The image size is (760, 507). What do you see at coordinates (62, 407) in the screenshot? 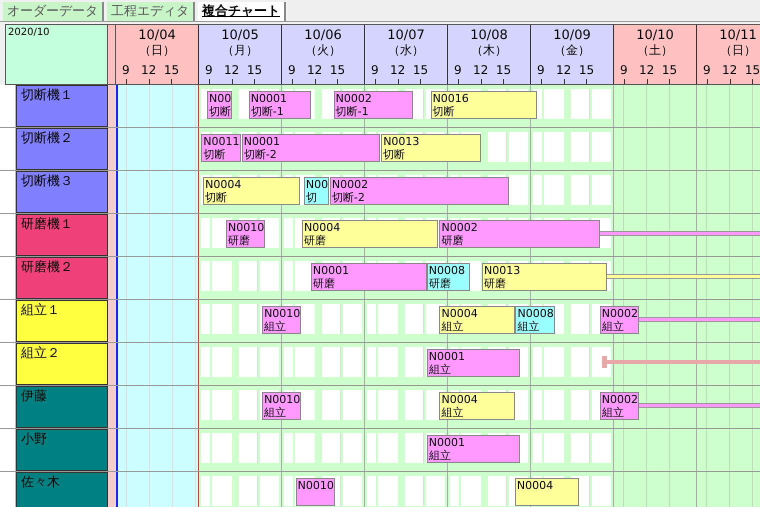
I see `resource-label: 伊藤` at bounding box center [62, 407].